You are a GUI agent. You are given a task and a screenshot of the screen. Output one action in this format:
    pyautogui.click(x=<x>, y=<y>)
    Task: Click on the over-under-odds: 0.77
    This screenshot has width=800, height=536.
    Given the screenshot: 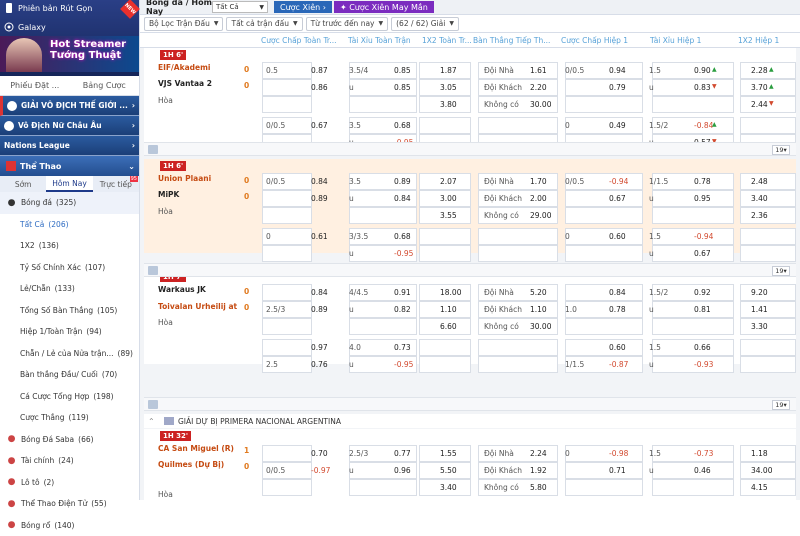 What is the action you would take?
    pyautogui.click(x=402, y=453)
    